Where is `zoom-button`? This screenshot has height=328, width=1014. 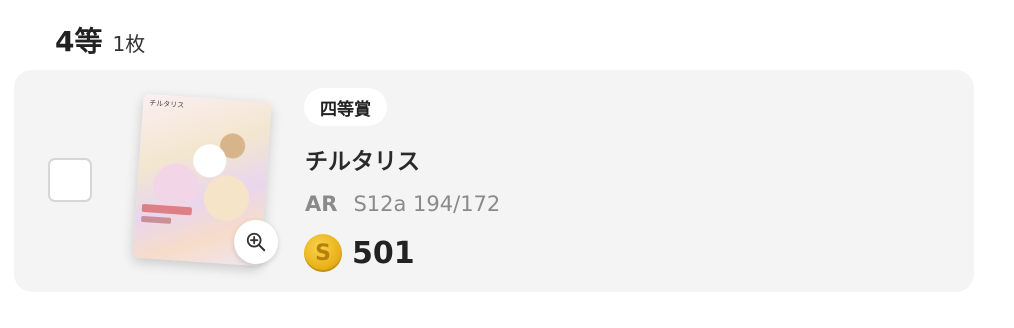 zoom-button is located at coordinates (256, 242).